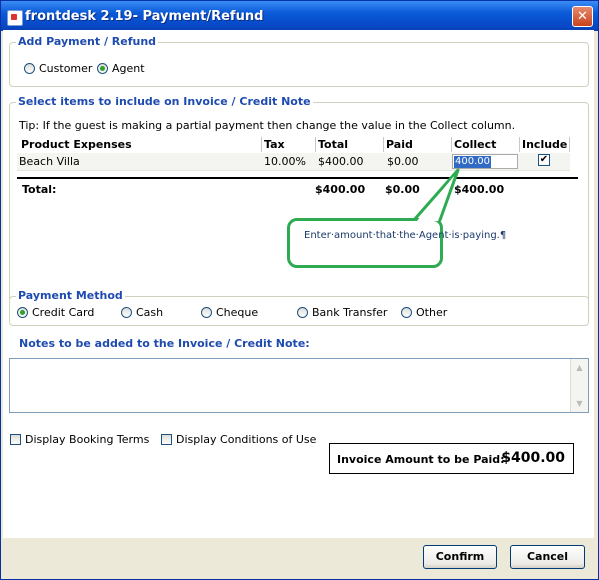  What do you see at coordinates (486, 144) in the screenshot?
I see `column-header-collect: Collect` at bounding box center [486, 144].